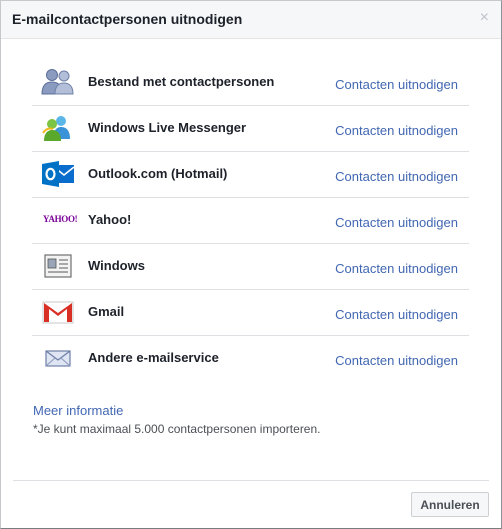  I want to click on dialog-title: E-mailcontactpersonen uitnodigen, so click(127, 19).